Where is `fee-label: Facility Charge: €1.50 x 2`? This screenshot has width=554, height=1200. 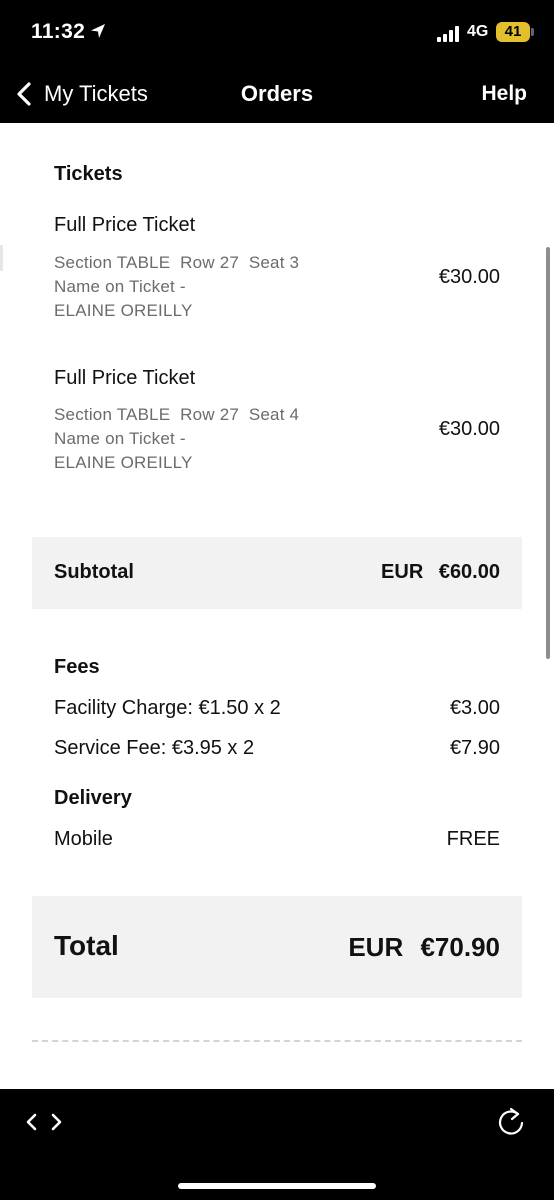
fee-label: Facility Charge: €1.50 x 2 is located at coordinates (167, 708).